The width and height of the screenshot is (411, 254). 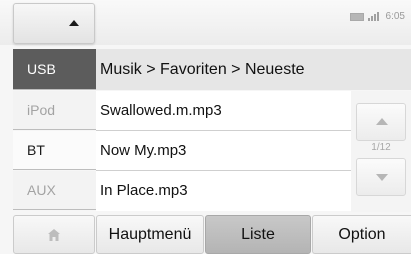 I want to click on page-indicator: 1/12, so click(x=381, y=147).